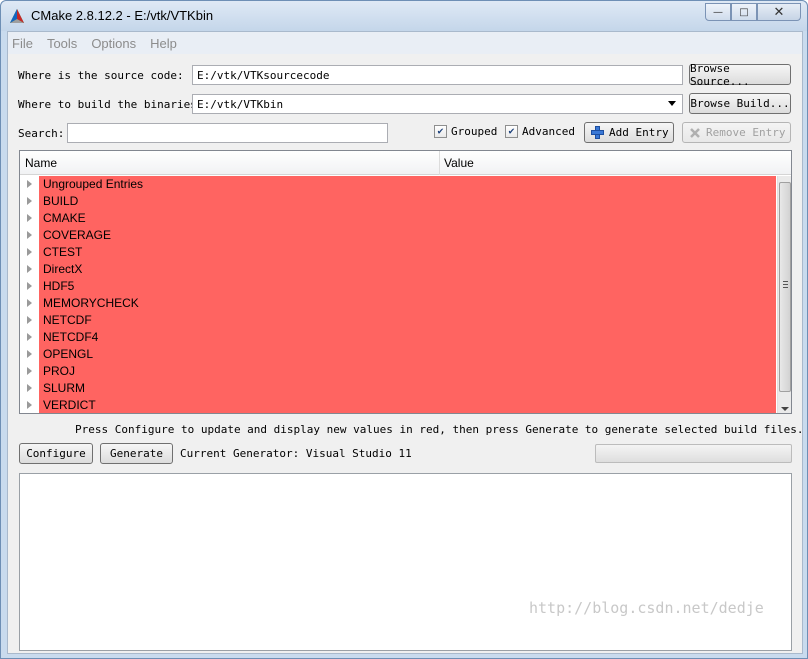  Describe the element at coordinates (672, 103) in the screenshot. I see `chevron-down-icon` at that location.